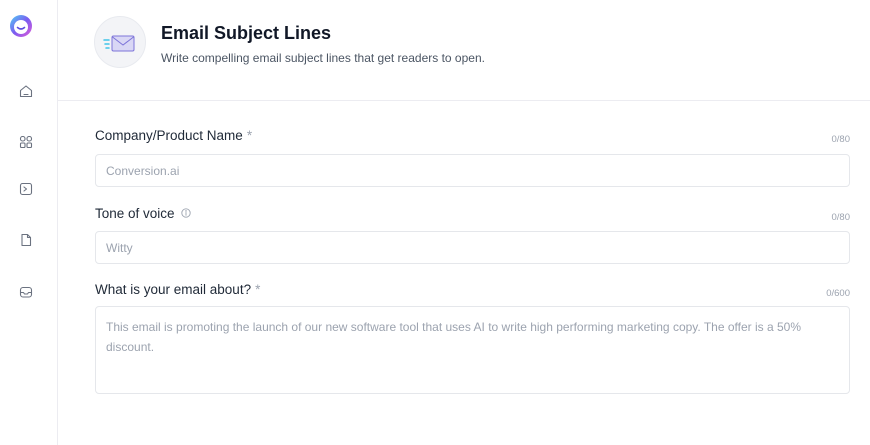 Image resolution: width=870 pixels, height=445 pixels. What do you see at coordinates (841, 139) in the screenshot?
I see `company-name-char-counter: 0/80` at bounding box center [841, 139].